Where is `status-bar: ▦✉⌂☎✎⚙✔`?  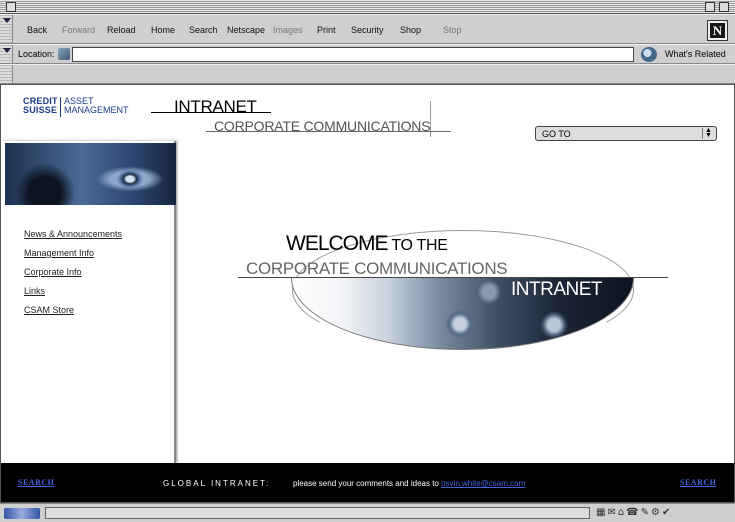 status-bar: ▦✉⌂☎✎⚙✔ is located at coordinates (367, 512).